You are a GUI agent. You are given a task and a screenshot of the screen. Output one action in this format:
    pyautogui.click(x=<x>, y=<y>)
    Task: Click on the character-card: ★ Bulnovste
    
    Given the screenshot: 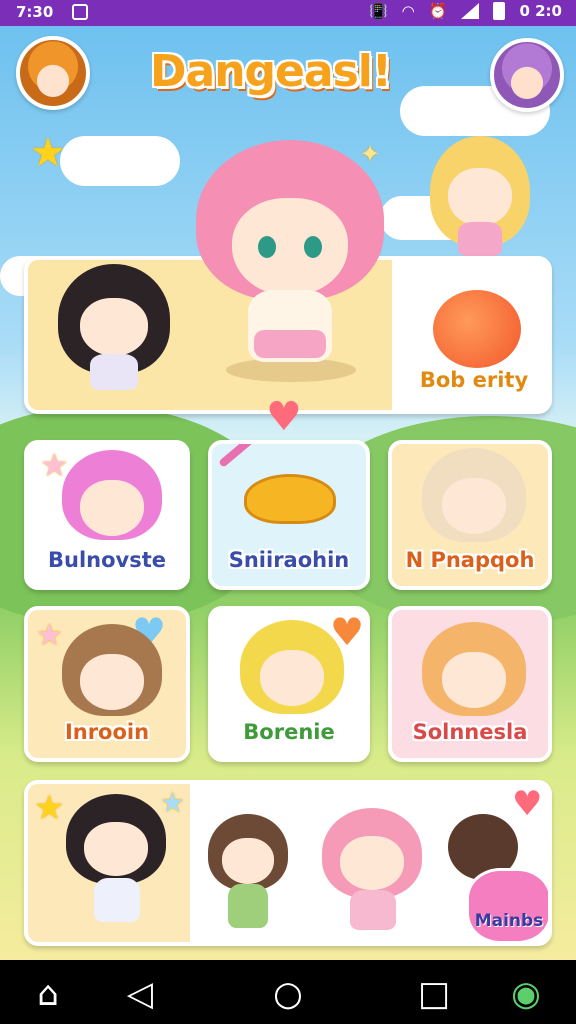 What is the action you would take?
    pyautogui.click(x=107, y=515)
    